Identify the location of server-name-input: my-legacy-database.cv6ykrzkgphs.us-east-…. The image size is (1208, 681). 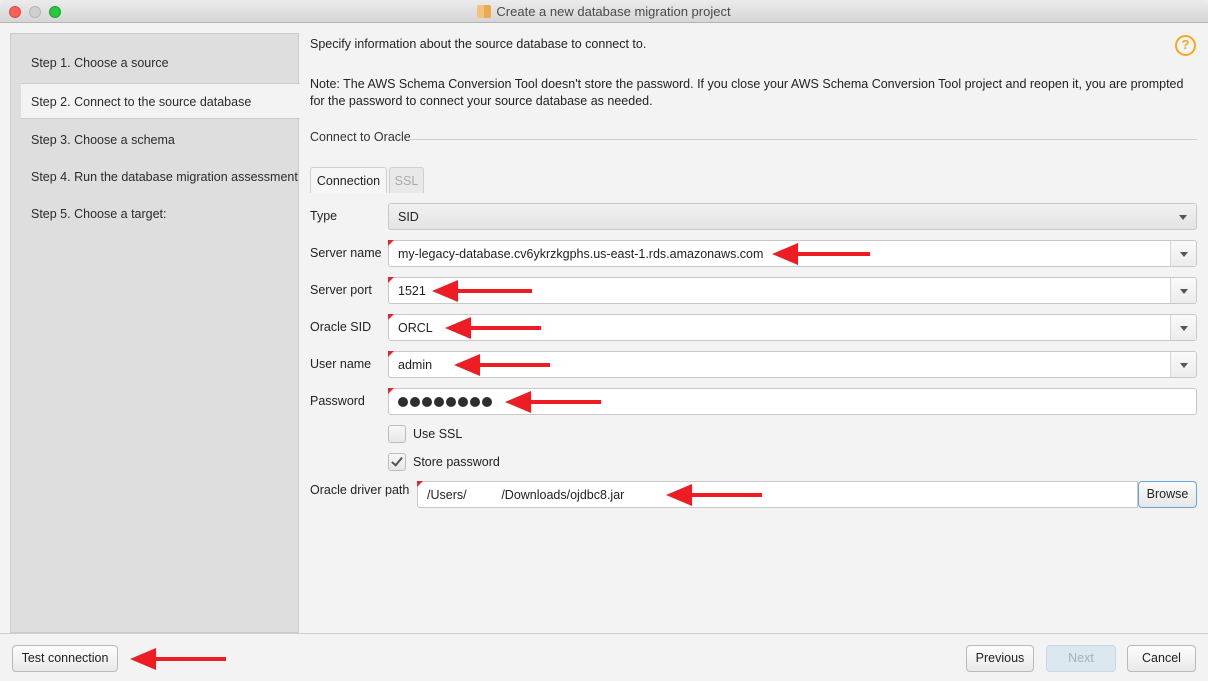
(580, 254).